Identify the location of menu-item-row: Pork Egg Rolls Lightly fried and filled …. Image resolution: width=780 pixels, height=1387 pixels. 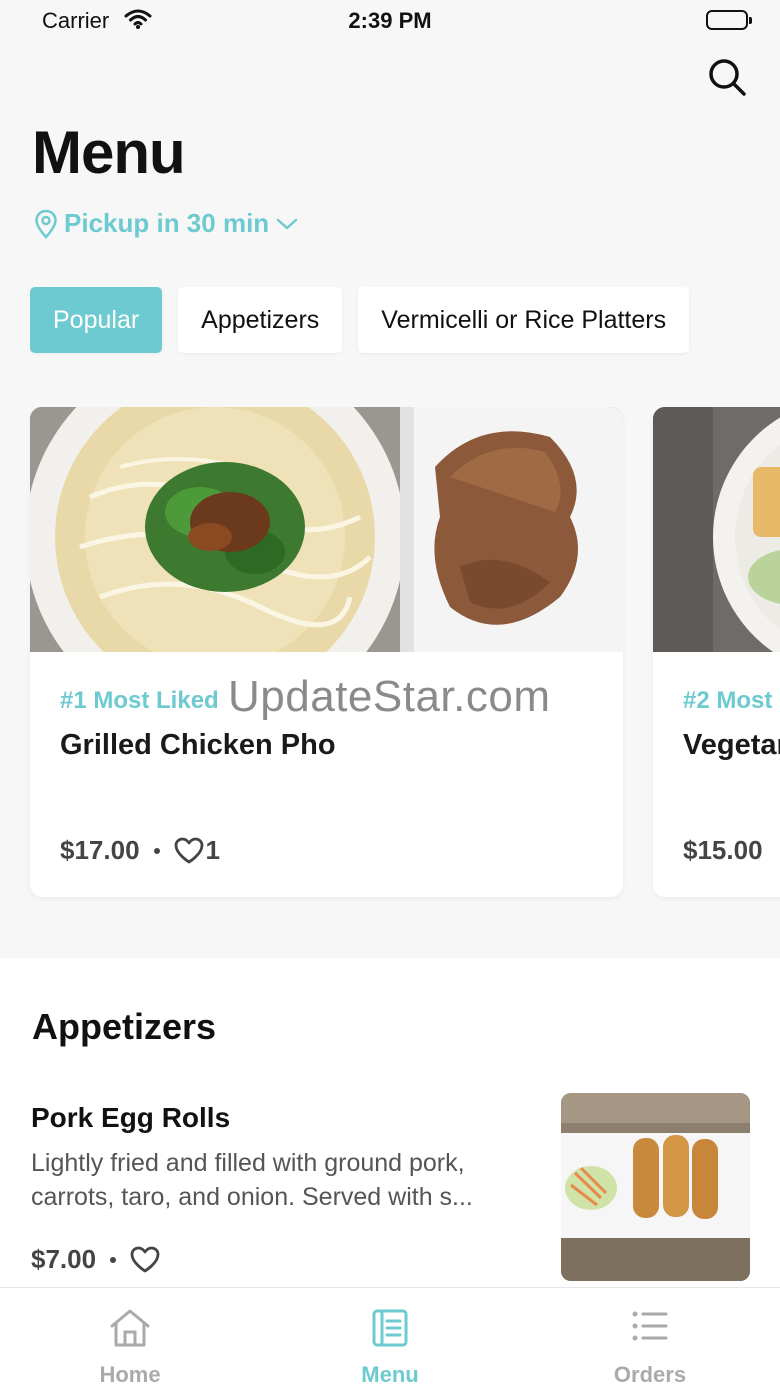
(390, 1190).